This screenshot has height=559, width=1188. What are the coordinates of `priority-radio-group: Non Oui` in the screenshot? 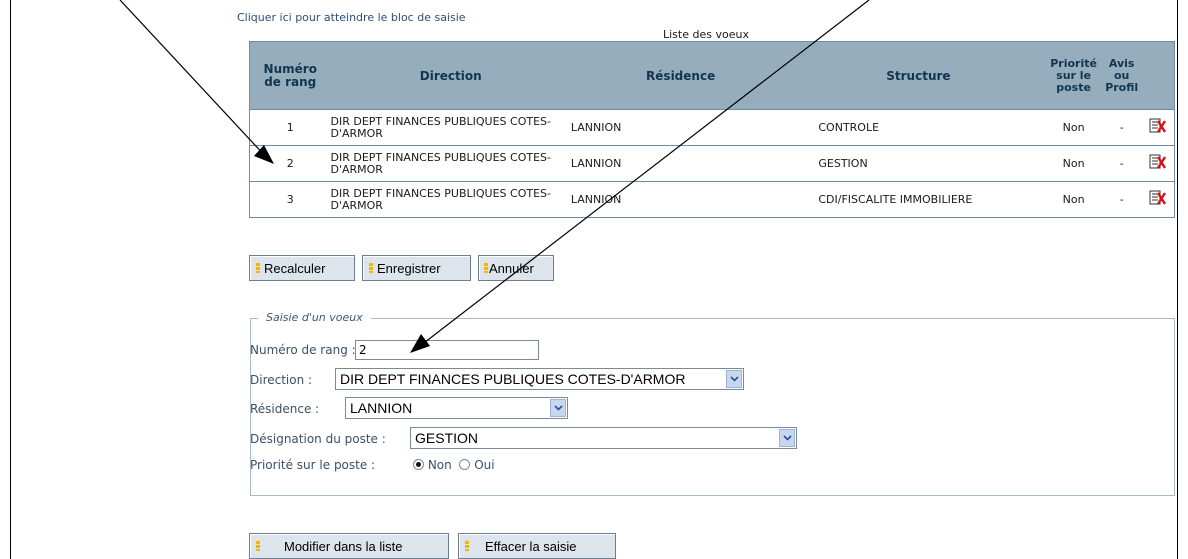 It's located at (454, 465).